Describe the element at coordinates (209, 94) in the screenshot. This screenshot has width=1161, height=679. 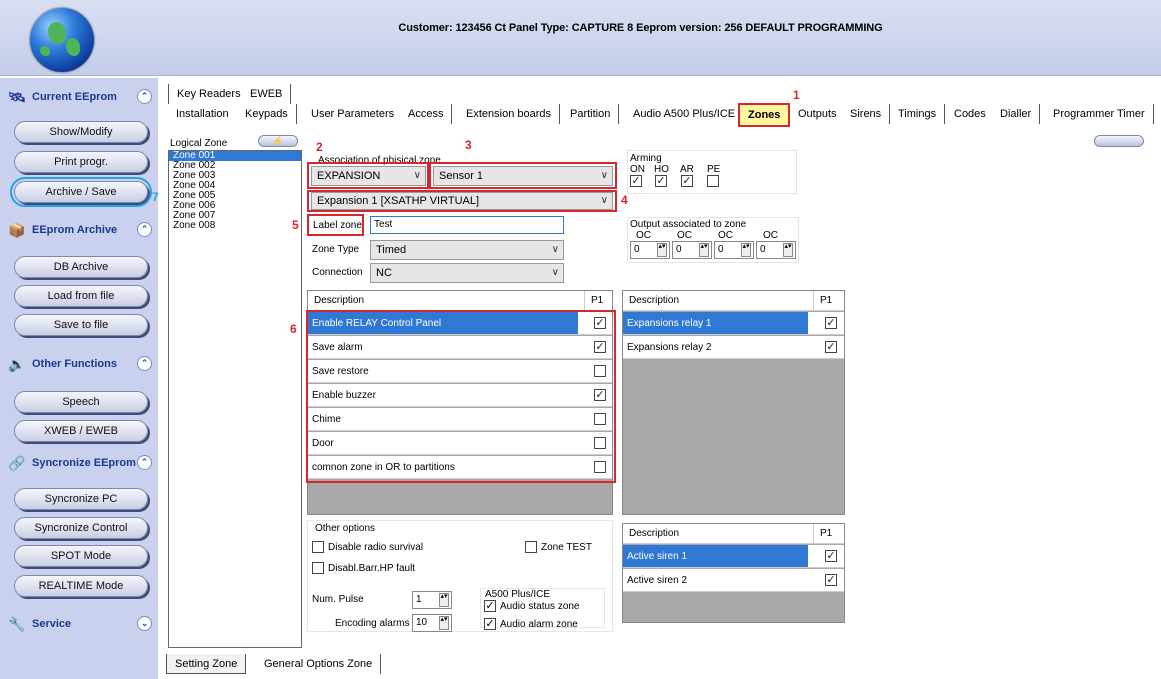
I see `tab-key-readers: Key Readers` at that location.